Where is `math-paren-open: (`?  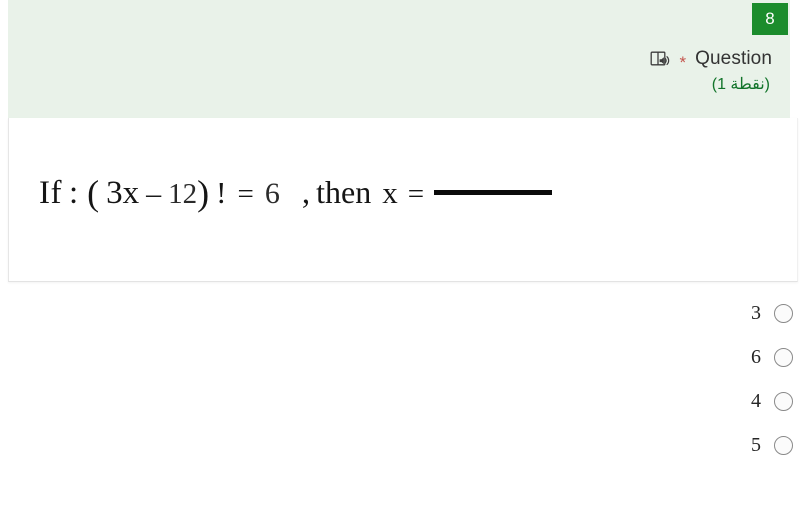 math-paren-open: ( is located at coordinates (93, 193).